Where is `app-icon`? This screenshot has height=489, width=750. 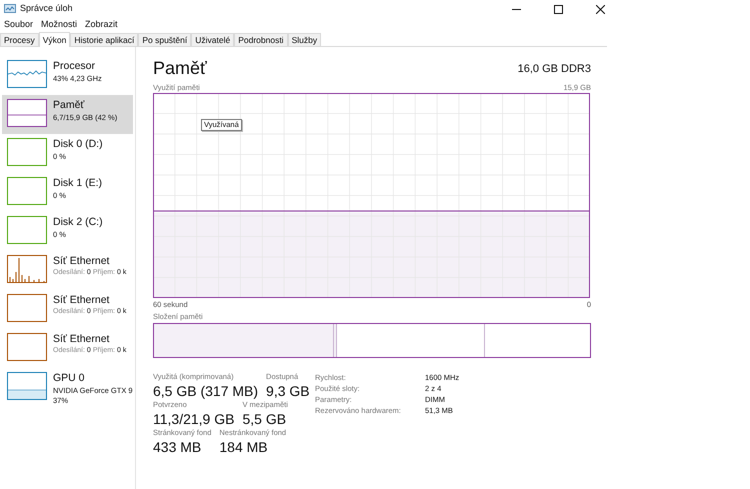
app-icon is located at coordinates (10, 9).